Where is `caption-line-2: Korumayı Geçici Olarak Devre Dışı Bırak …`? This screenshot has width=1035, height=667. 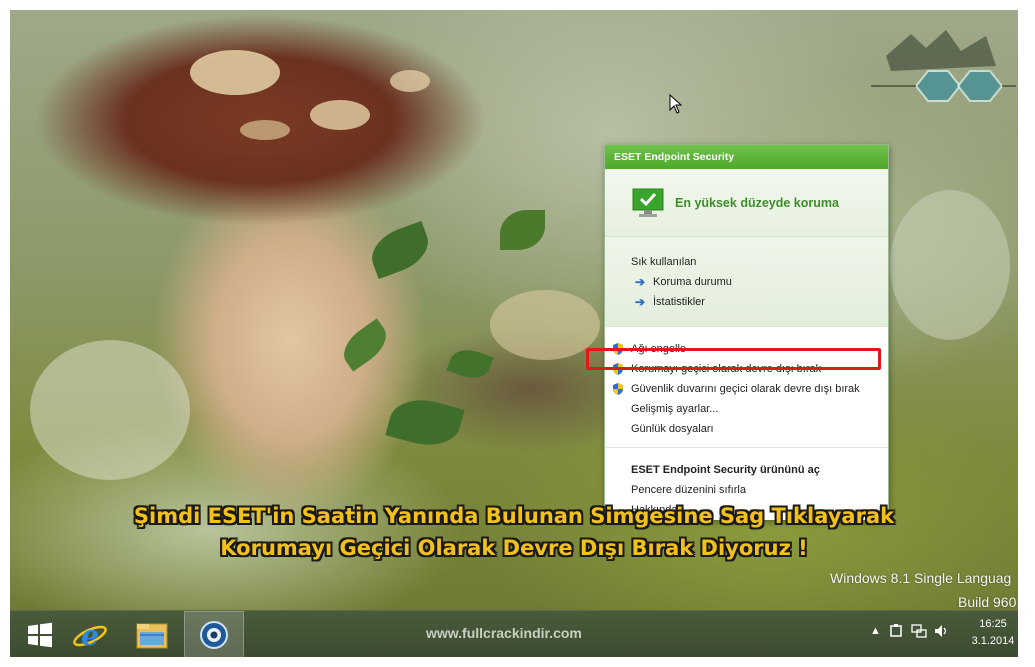 caption-line-2: Korumayı Geçici Olarak Devre Dışı Bırak … is located at coordinates (514, 548).